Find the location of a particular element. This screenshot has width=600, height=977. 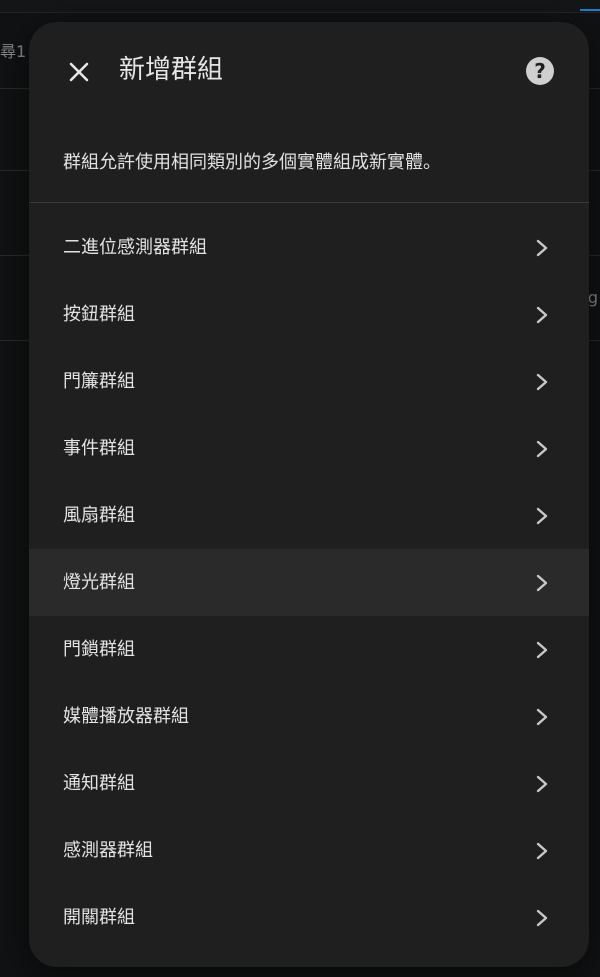

list-item-label: 門簾群組 is located at coordinates (99, 381).